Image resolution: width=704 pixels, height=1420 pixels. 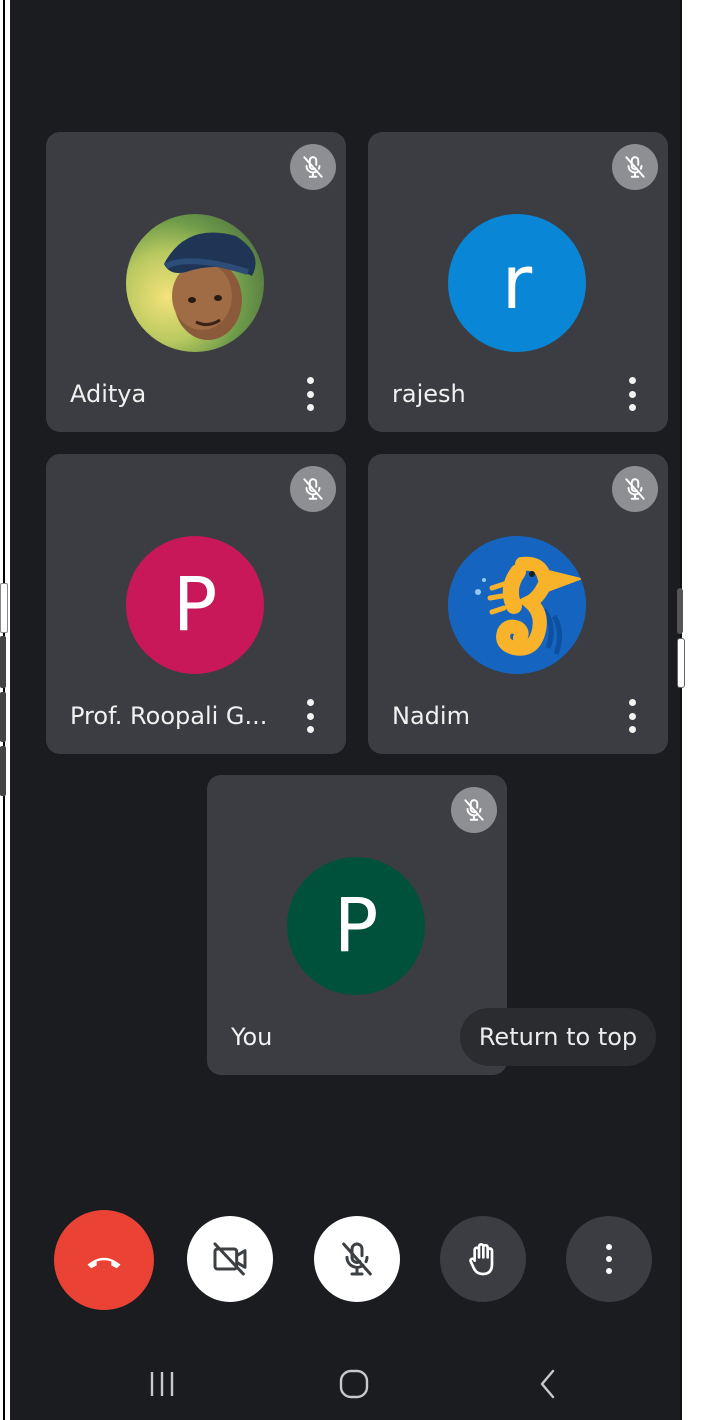 I want to click on participant-tile: Nadim, so click(x=518, y=604).